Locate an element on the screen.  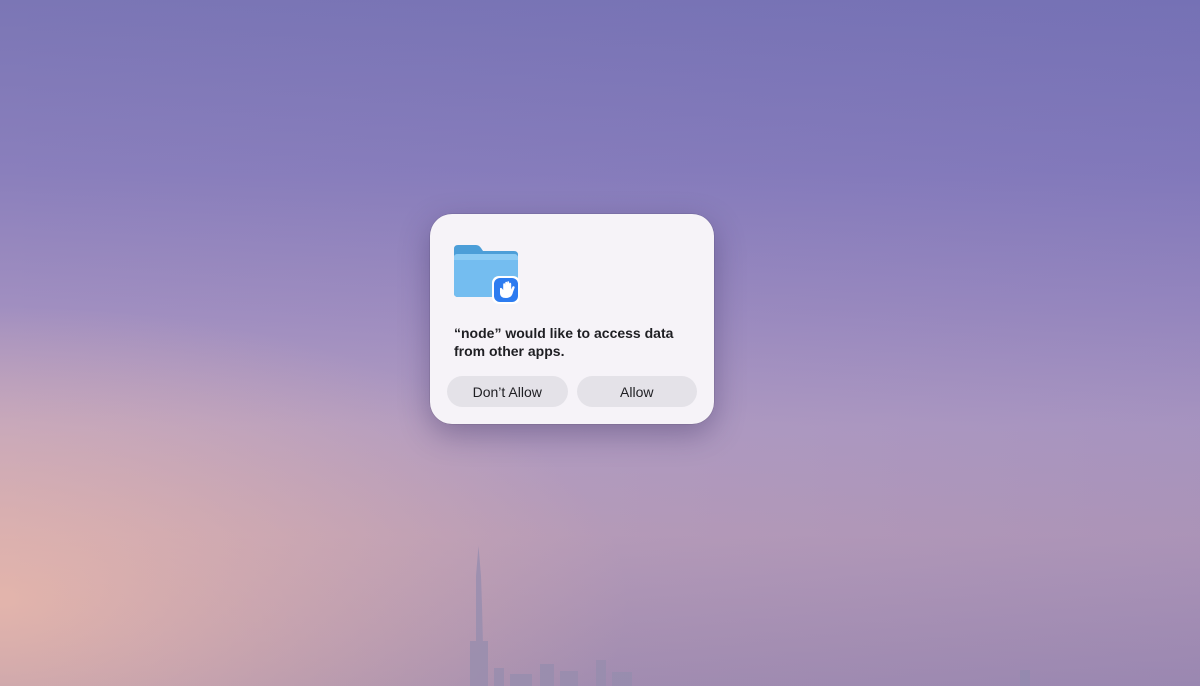
dont-allow-button: Don’t Allow is located at coordinates (507, 391).